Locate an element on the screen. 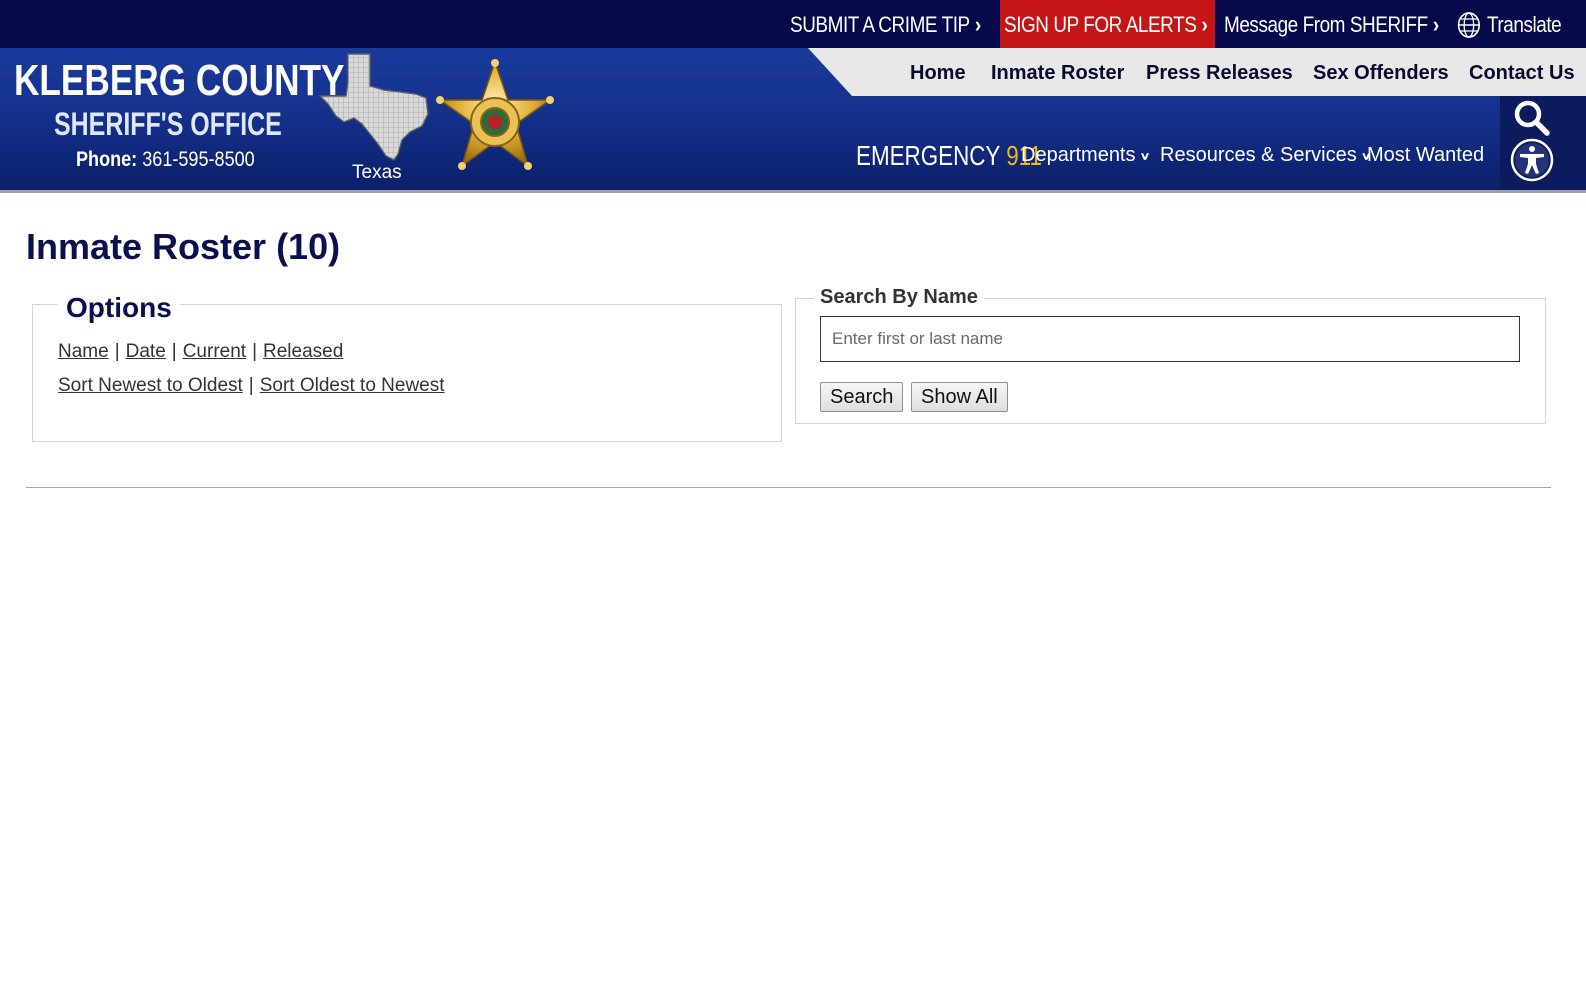 Image resolution: width=1586 pixels, height=992 pixels. most-wanted-label: Most Wanted is located at coordinates (1426, 155).